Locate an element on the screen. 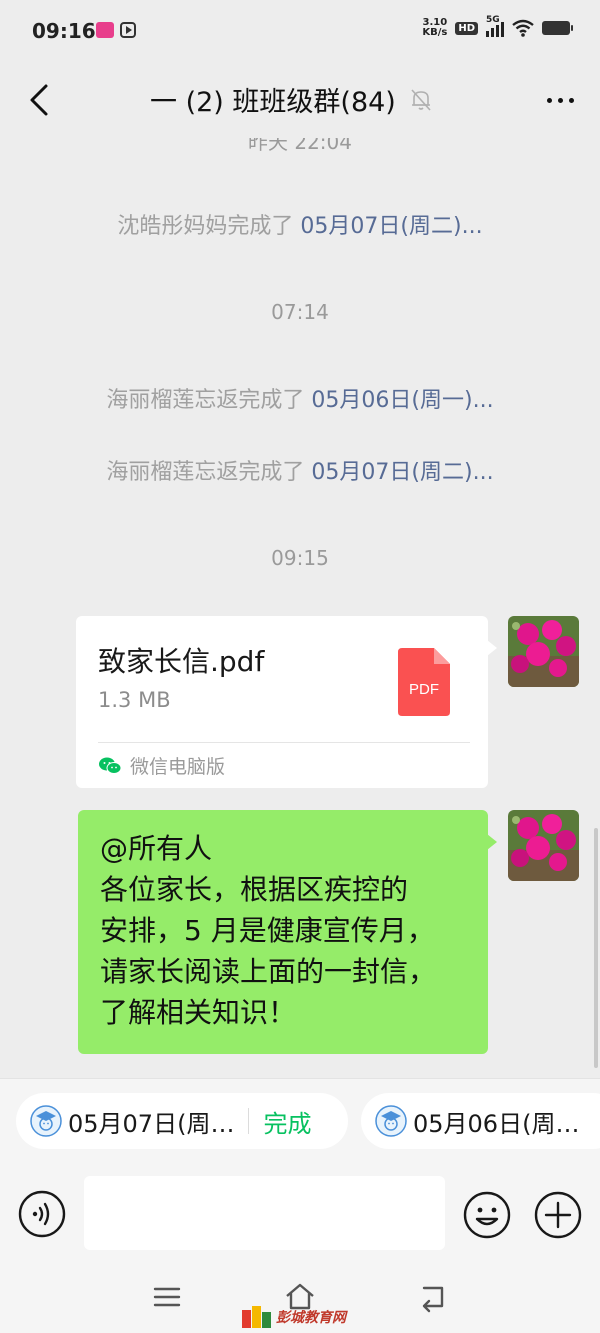 Image resolution: width=600 pixels, height=1333 pixels. timestamp: 昨天 22:04 is located at coordinates (300, 146).